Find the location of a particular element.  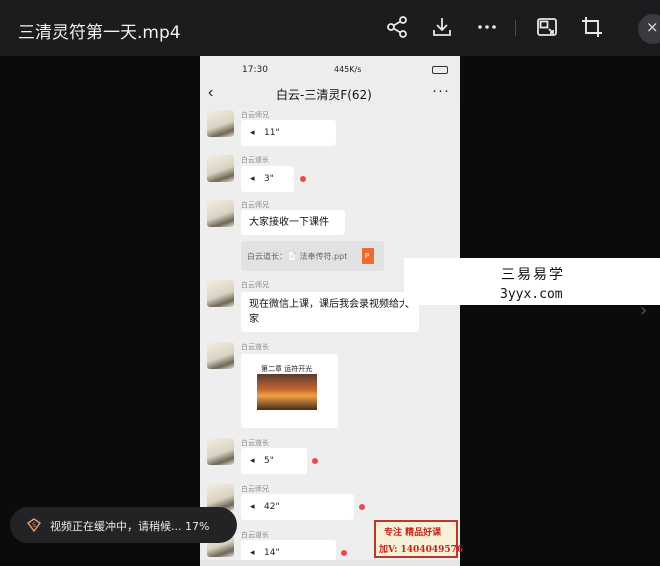

ad-seal-line2: 加V: 1404049576 is located at coordinates (421, 550).